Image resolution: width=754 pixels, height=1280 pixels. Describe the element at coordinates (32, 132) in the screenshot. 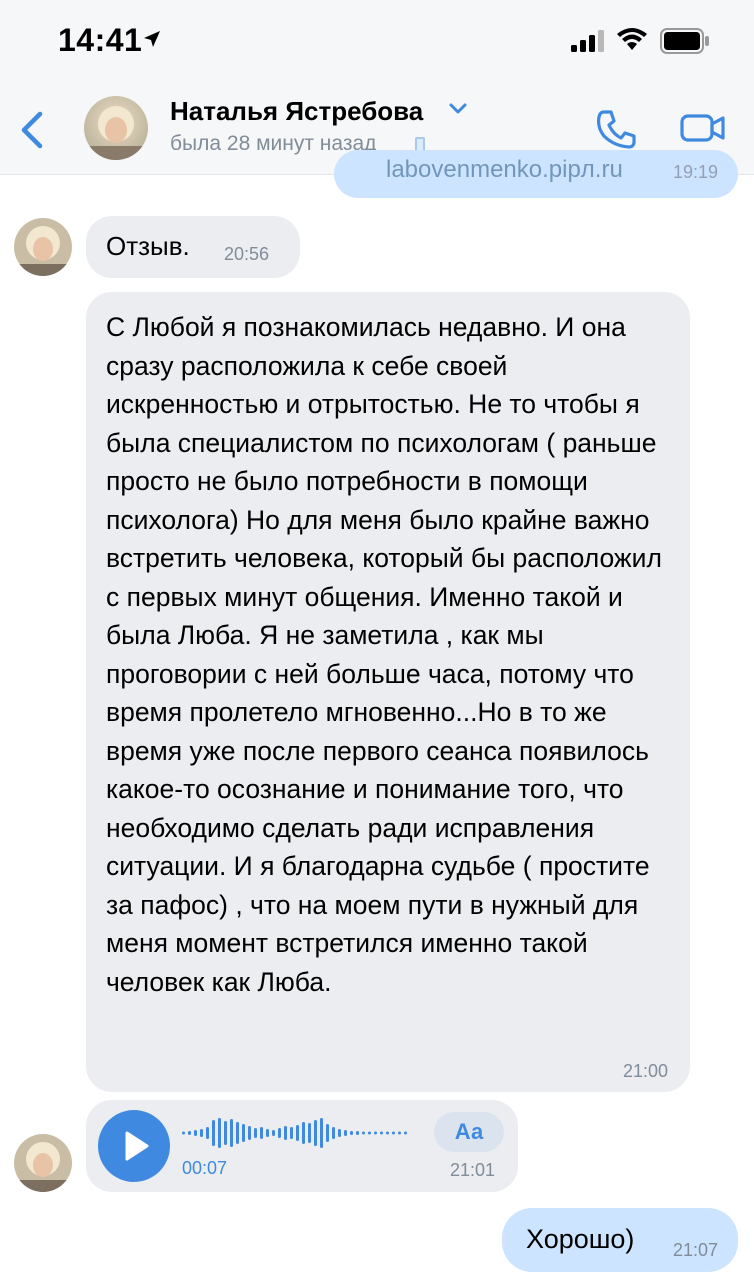

I see `back-chevron-icon` at that location.